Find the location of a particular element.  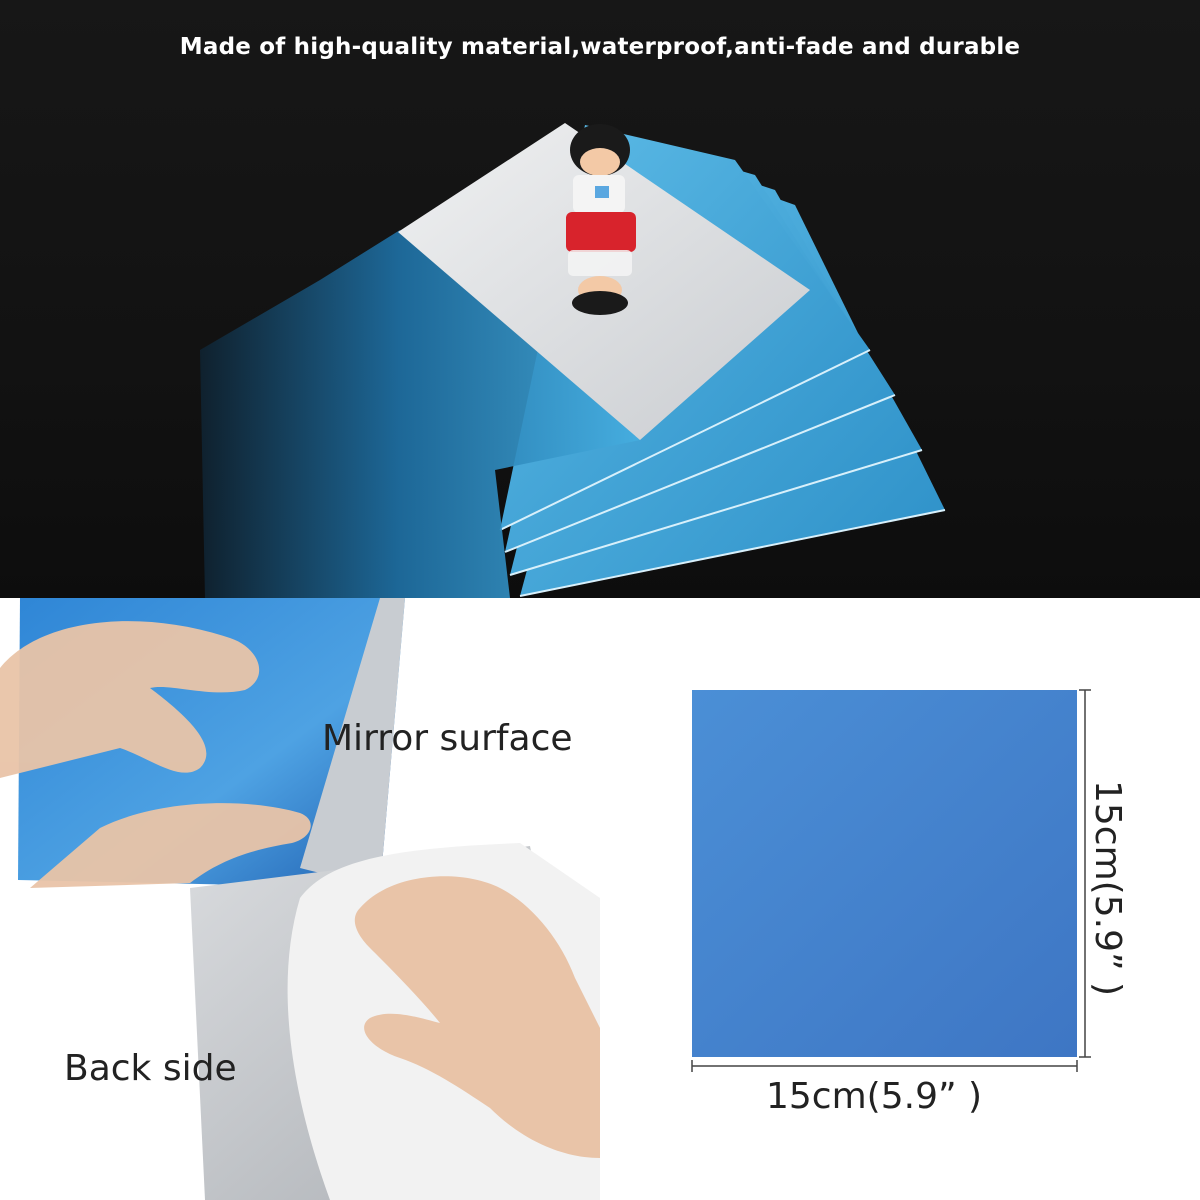

width-dimension-line is located at coordinates (884, 1066).